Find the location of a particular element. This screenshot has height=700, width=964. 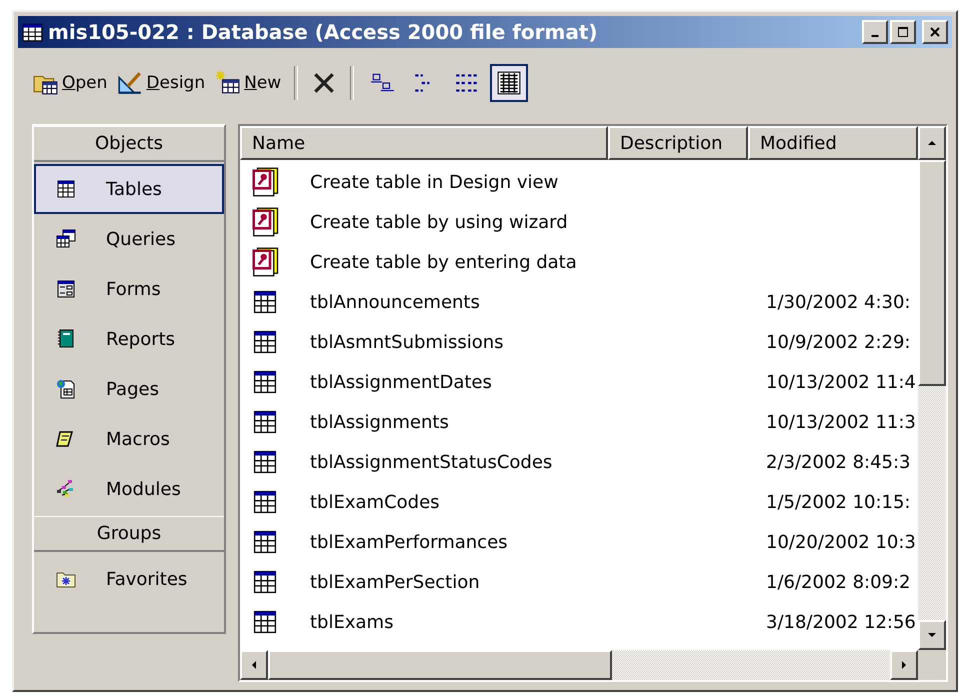

maximize-icon is located at coordinates (903, 32).